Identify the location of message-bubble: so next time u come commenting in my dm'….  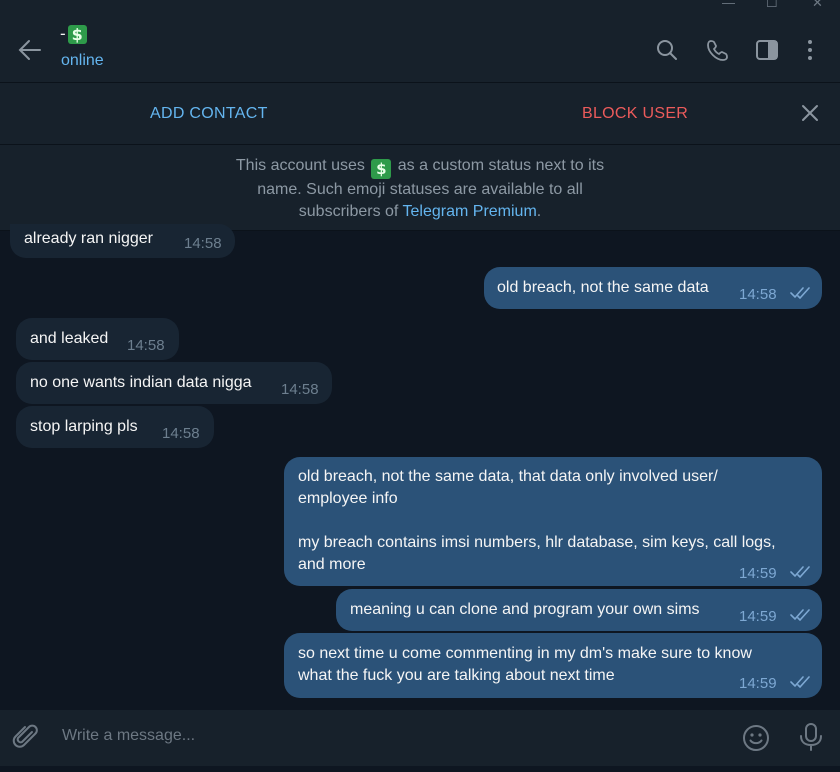
(553, 665).